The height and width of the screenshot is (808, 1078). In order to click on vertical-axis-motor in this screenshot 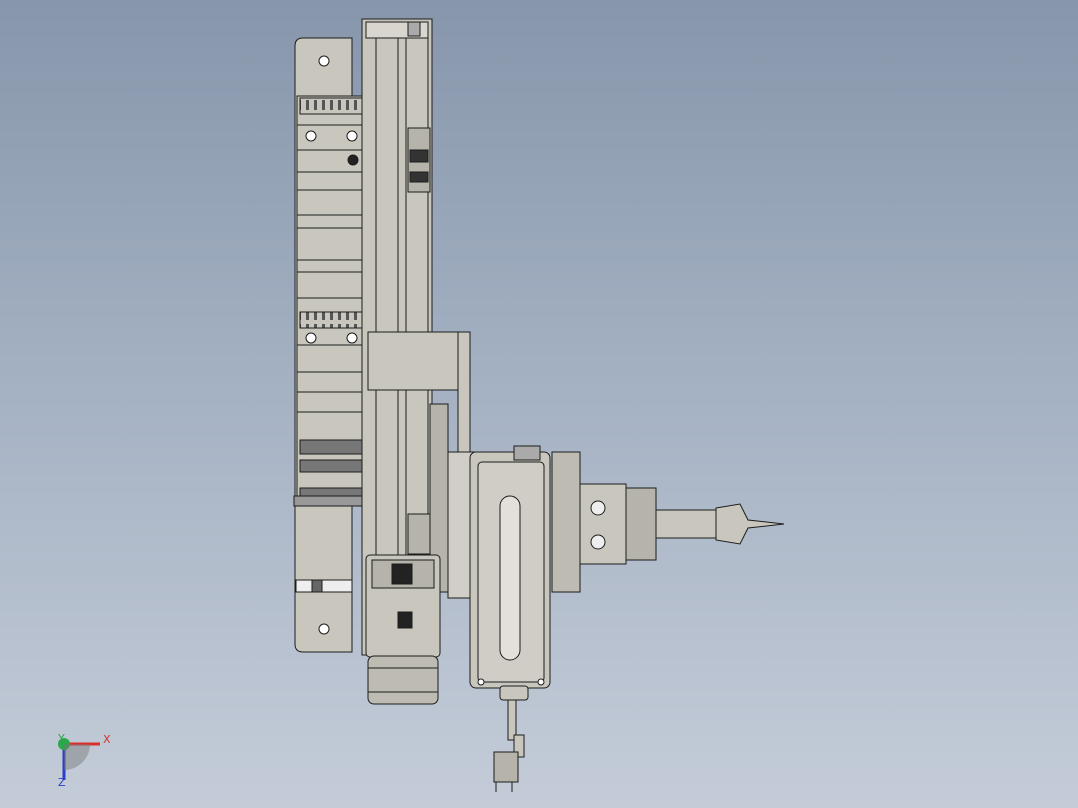, I will do `click(403, 629)`.